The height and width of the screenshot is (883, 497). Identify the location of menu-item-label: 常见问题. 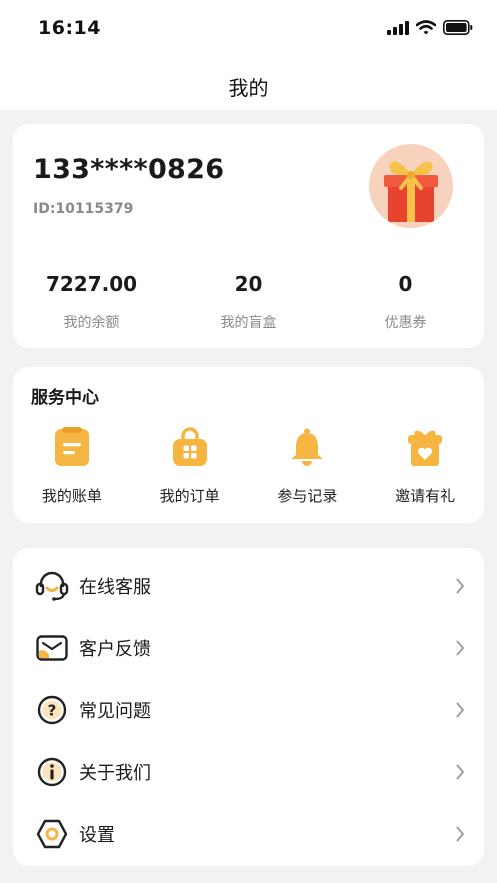
(115, 711).